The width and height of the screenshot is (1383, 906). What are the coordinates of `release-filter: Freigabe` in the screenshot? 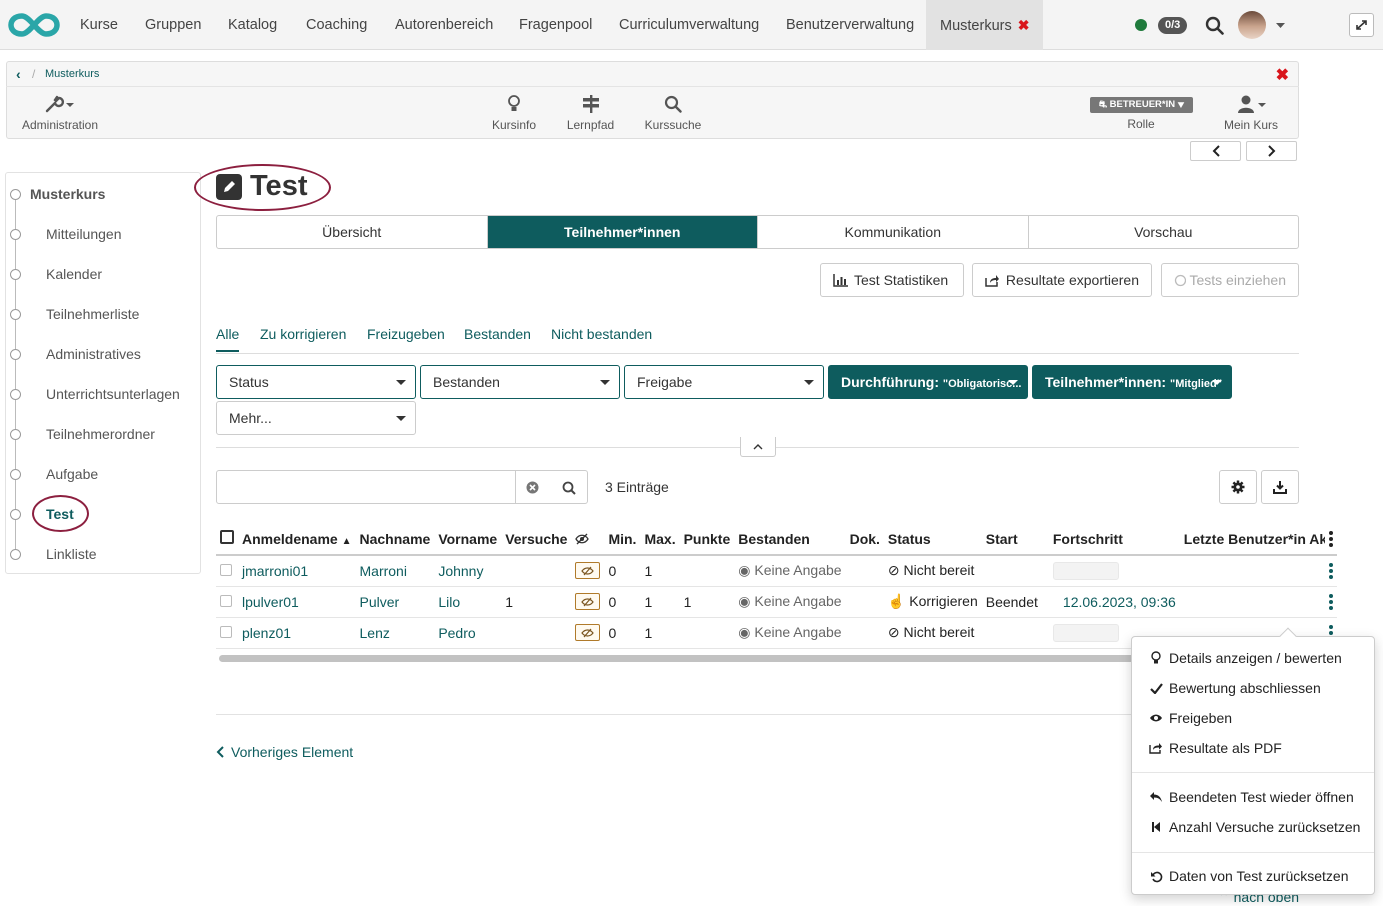 It's located at (724, 382).